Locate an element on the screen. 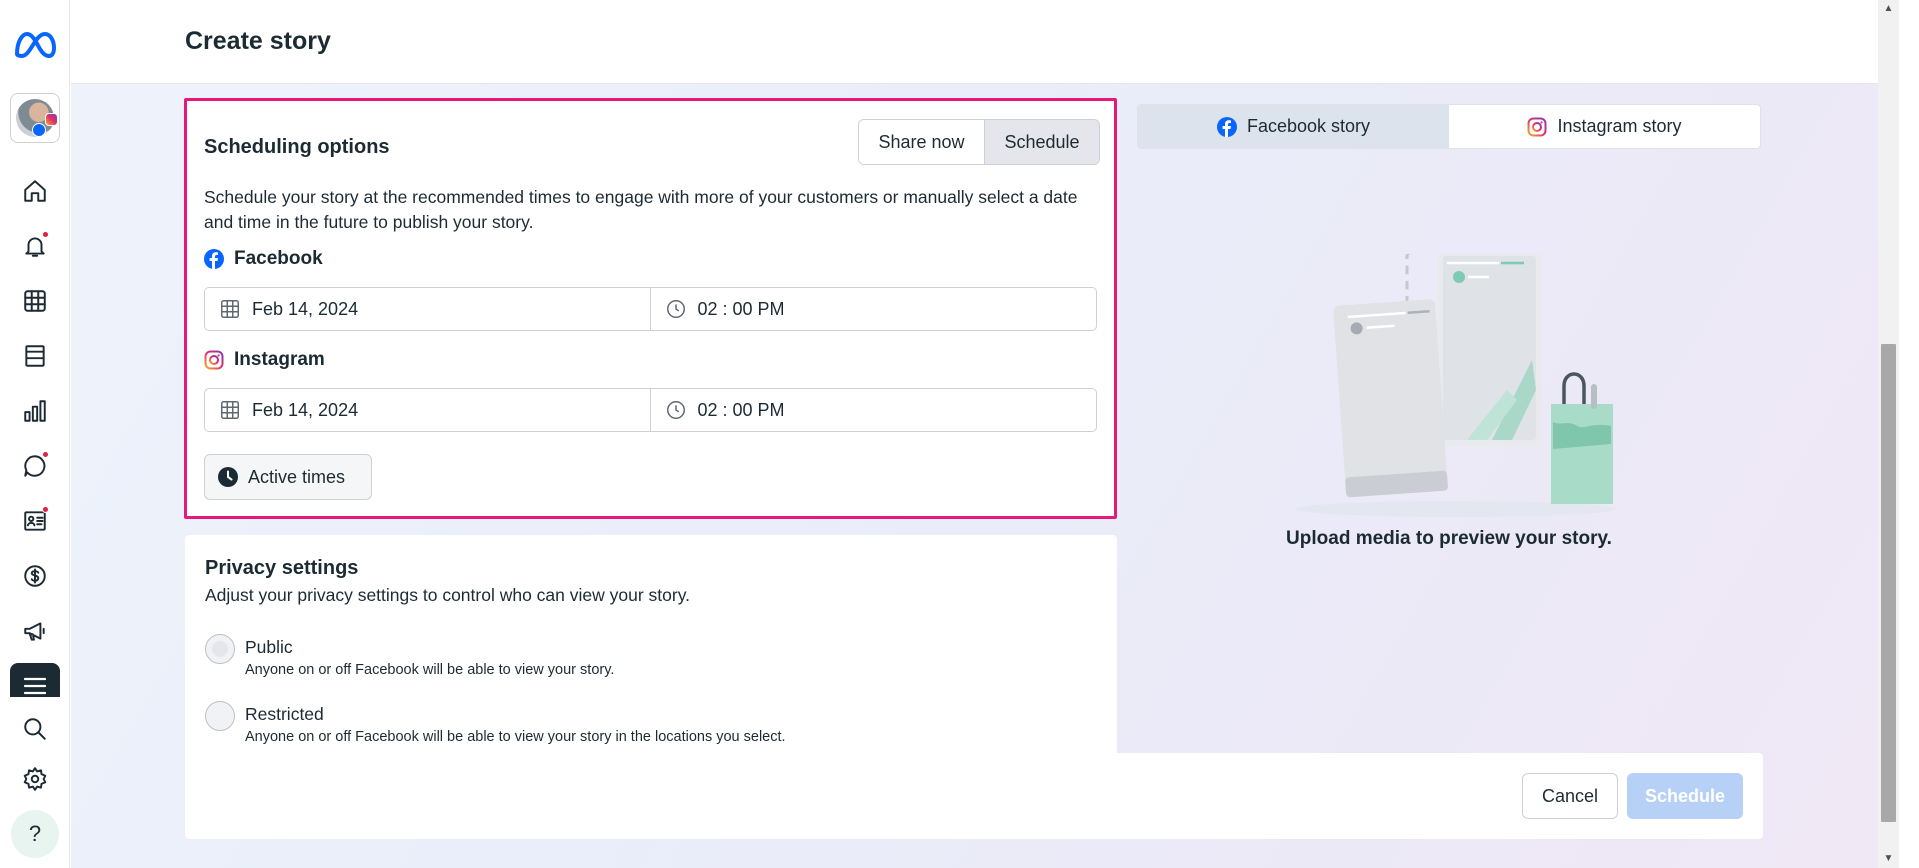 The width and height of the screenshot is (1919, 868). inbox-chat-icon is located at coordinates (35, 466).